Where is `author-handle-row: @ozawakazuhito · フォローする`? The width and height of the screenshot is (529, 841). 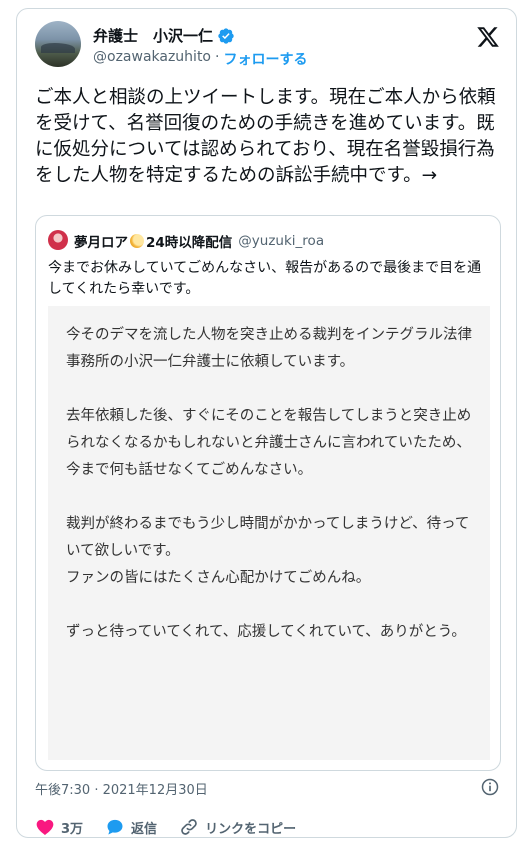
author-handle-row: @ozawakazuhito · フォローする is located at coordinates (200, 59).